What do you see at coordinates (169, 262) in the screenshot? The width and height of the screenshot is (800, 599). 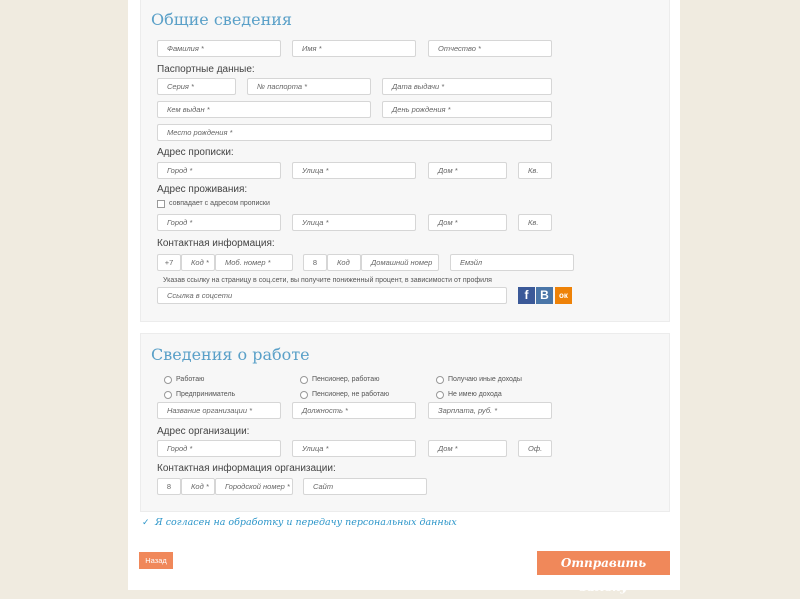 I see `mobile-prefix: +7` at bounding box center [169, 262].